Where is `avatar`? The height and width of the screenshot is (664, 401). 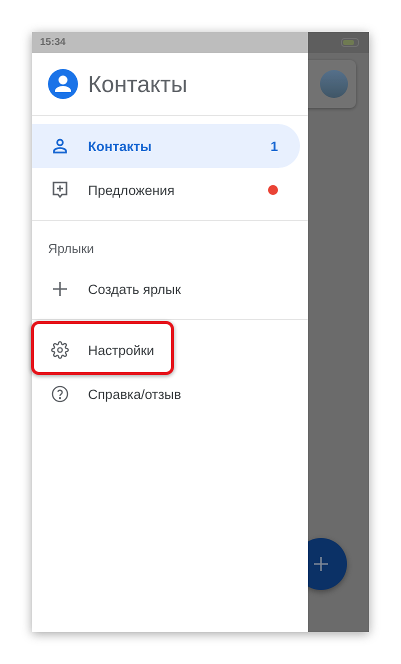 avatar is located at coordinates (334, 84).